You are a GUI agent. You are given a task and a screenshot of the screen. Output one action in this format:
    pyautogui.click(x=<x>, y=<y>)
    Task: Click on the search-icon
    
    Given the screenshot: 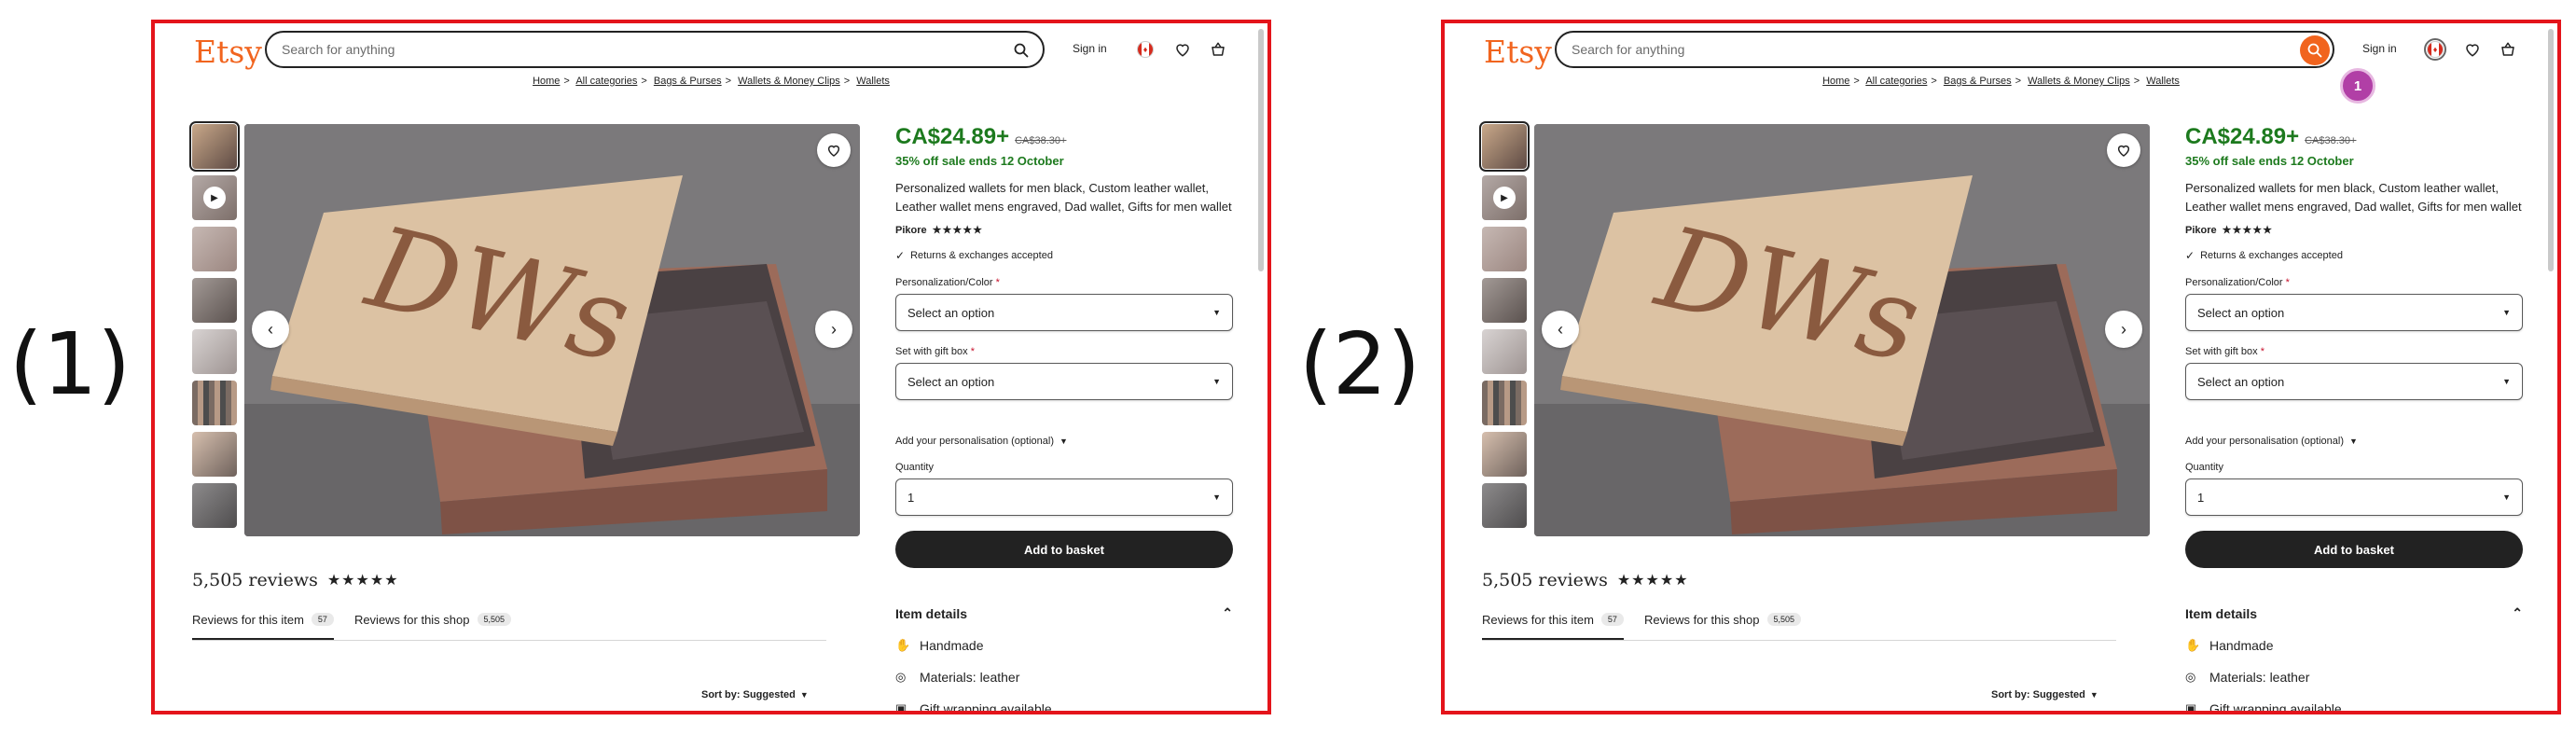 What is the action you would take?
    pyautogui.click(x=2314, y=50)
    